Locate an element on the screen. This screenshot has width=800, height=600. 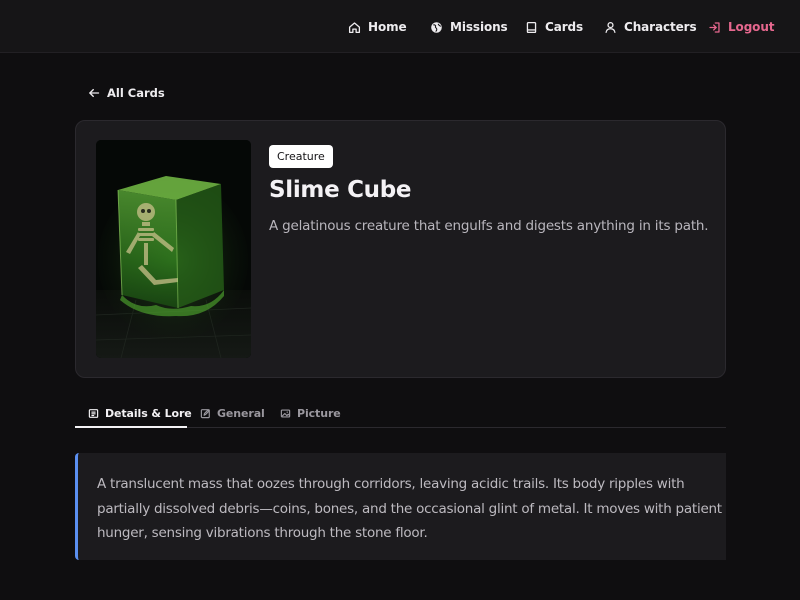
slime-cube-illustration is located at coordinates (173, 249).